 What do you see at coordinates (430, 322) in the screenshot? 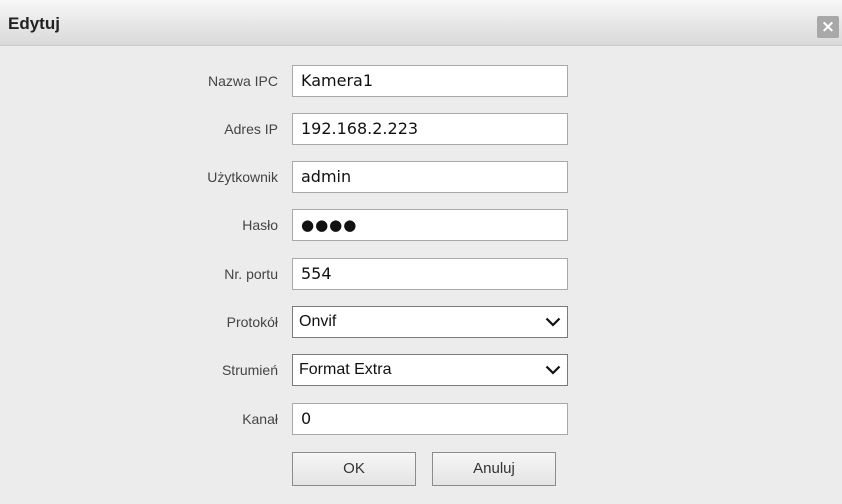
I see `protocol-select: Onvif` at bounding box center [430, 322].